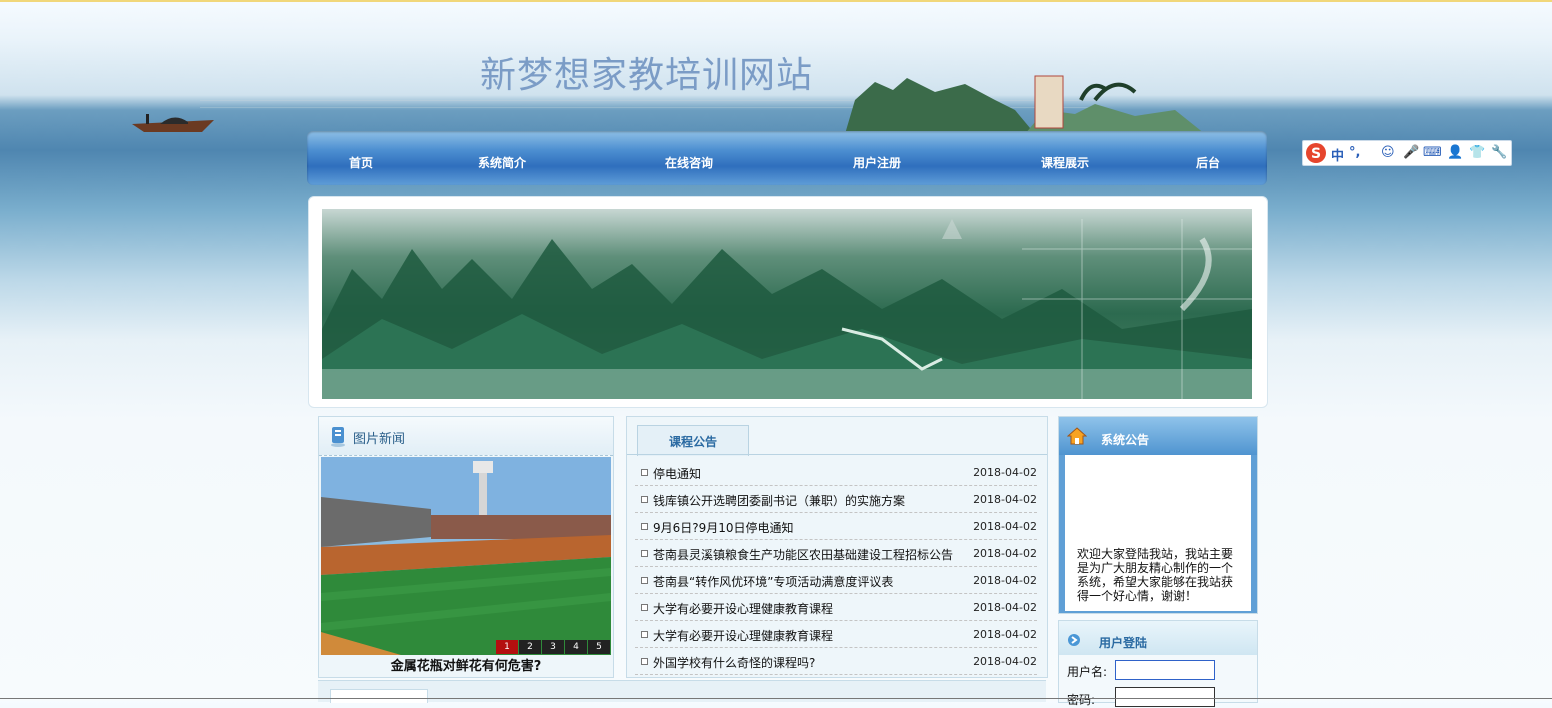  I want to click on sogou-logo-icon: S, so click(1316, 153).